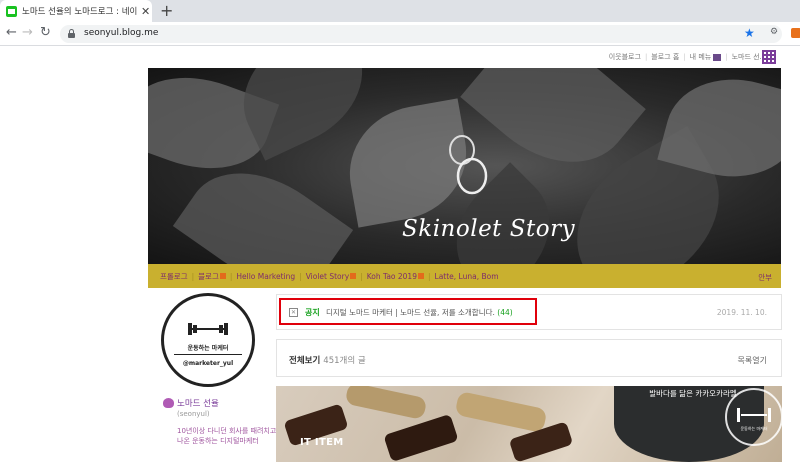  Describe the element at coordinates (208, 340) in the screenshot. I see `profile-image: 운동하는 마케터 @marketer_yul` at that location.